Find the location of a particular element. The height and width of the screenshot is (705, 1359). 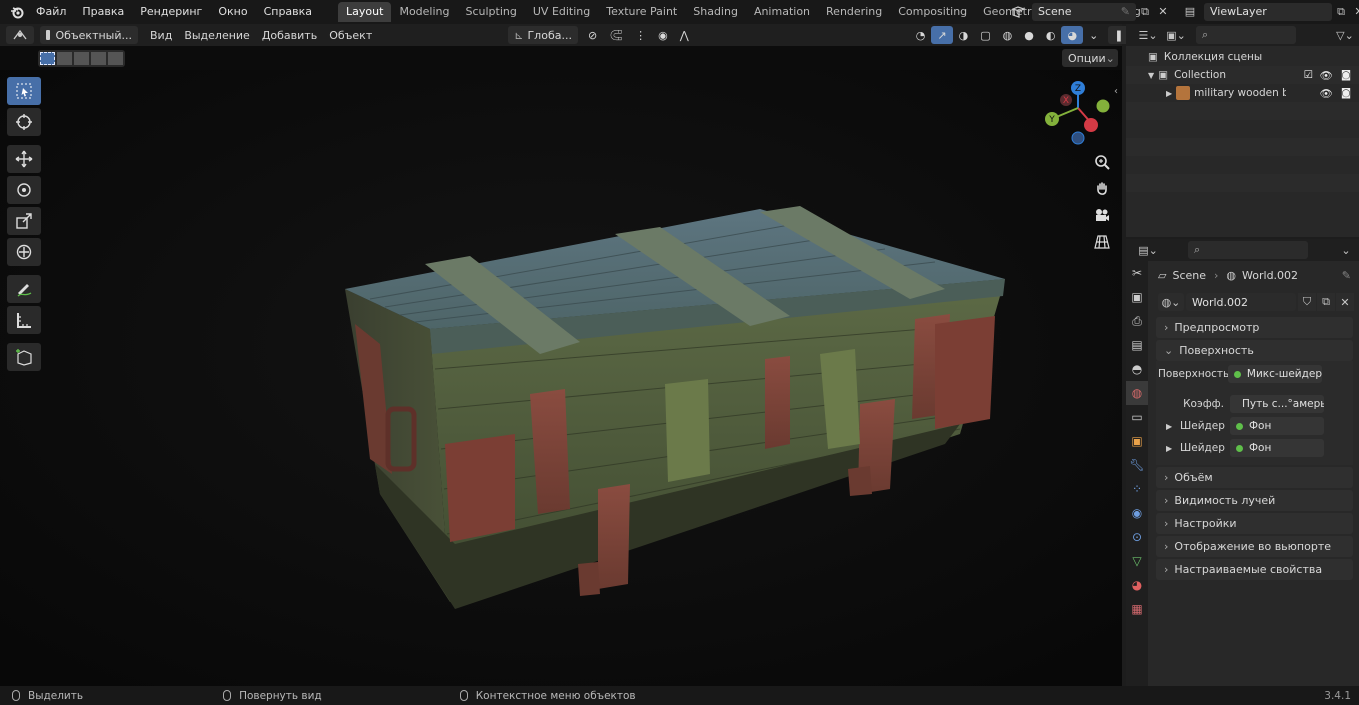

tab-animation: Animation is located at coordinates (782, 12).